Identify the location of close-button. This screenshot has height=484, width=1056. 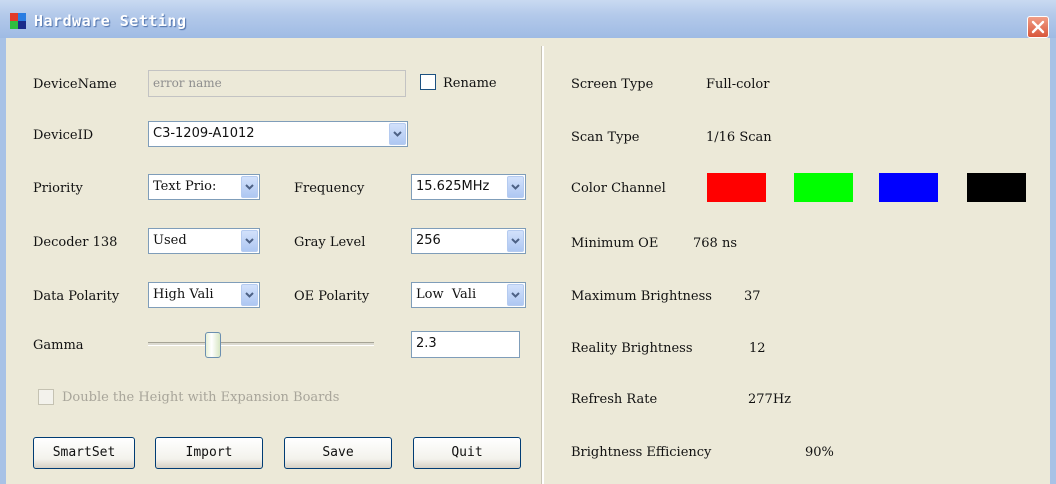
(1038, 27).